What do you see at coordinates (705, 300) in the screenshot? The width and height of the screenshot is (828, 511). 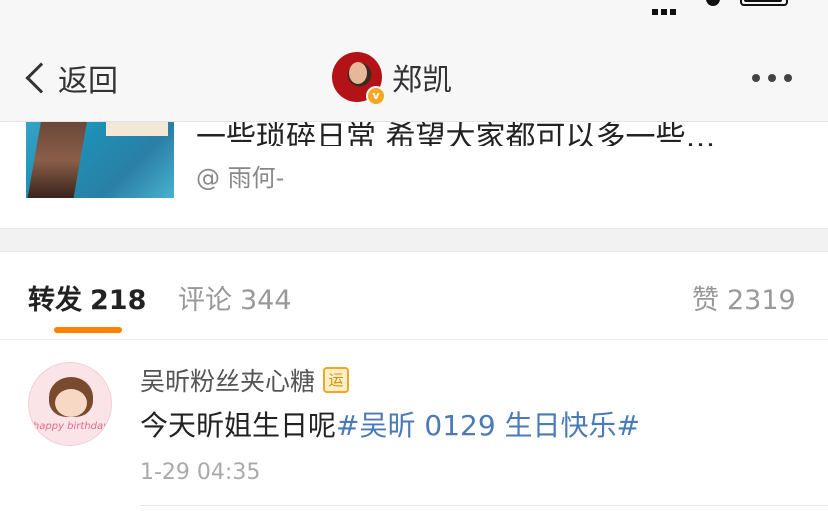 I see `tab-label: 赞` at bounding box center [705, 300].